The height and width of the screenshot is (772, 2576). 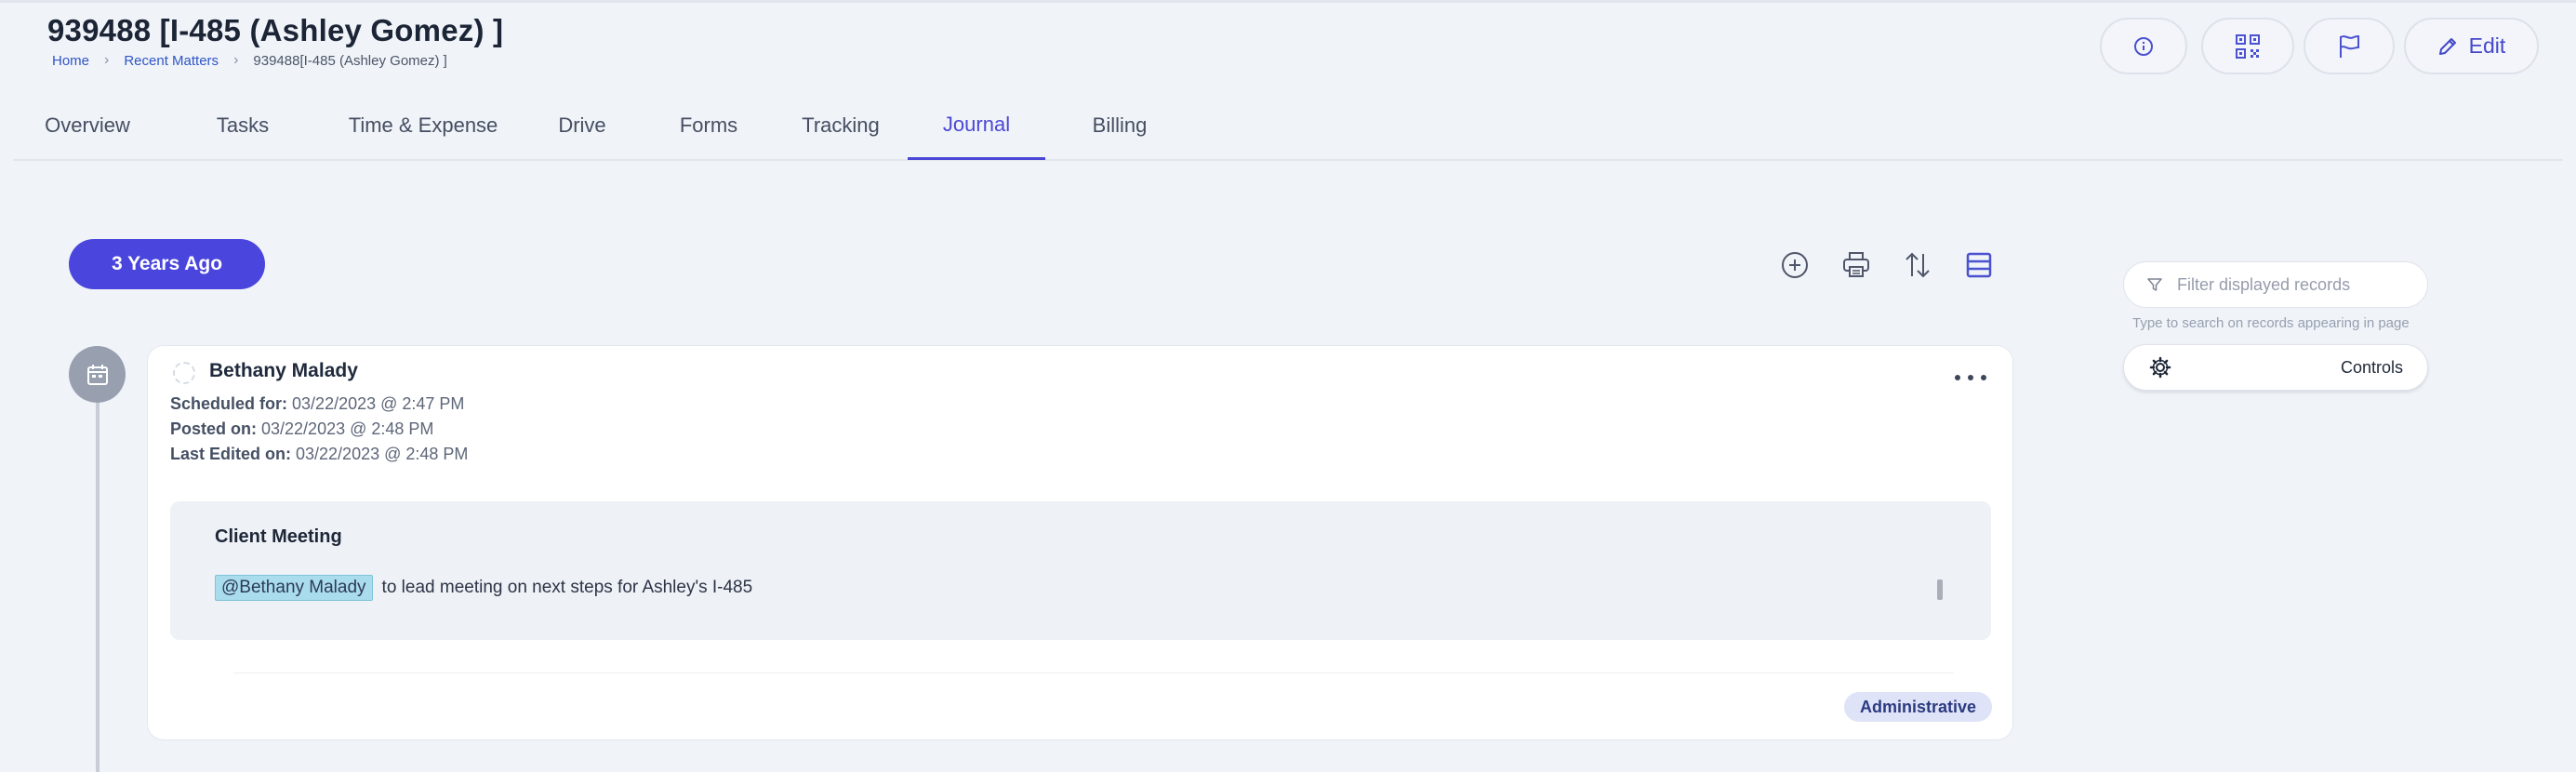 I want to click on tab-time-expense: Time & Expense, so click(x=423, y=125).